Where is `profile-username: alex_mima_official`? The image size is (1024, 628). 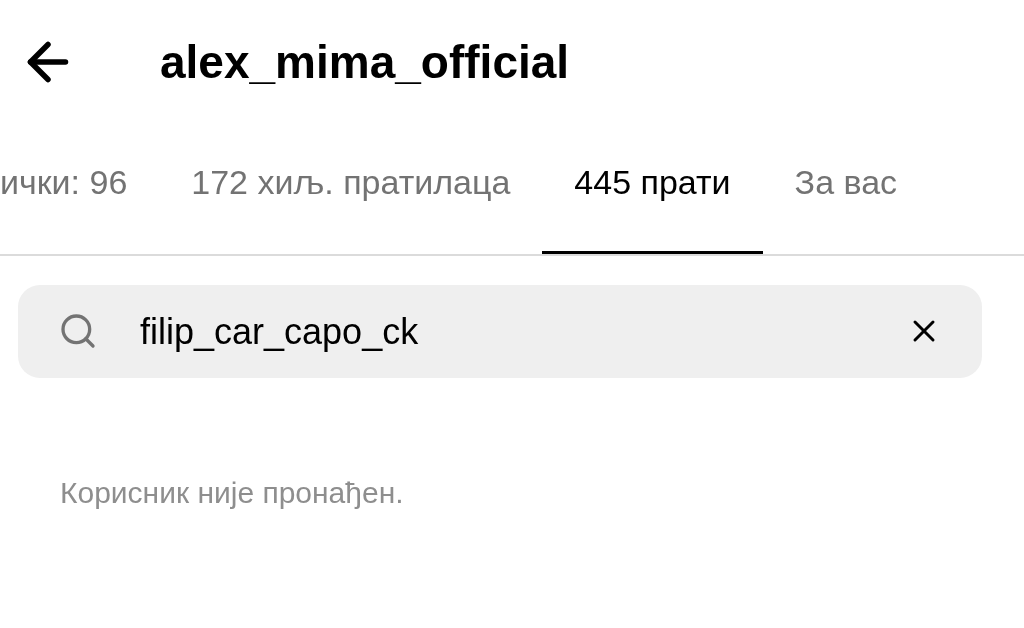
profile-username: alex_mima_official is located at coordinates (365, 62).